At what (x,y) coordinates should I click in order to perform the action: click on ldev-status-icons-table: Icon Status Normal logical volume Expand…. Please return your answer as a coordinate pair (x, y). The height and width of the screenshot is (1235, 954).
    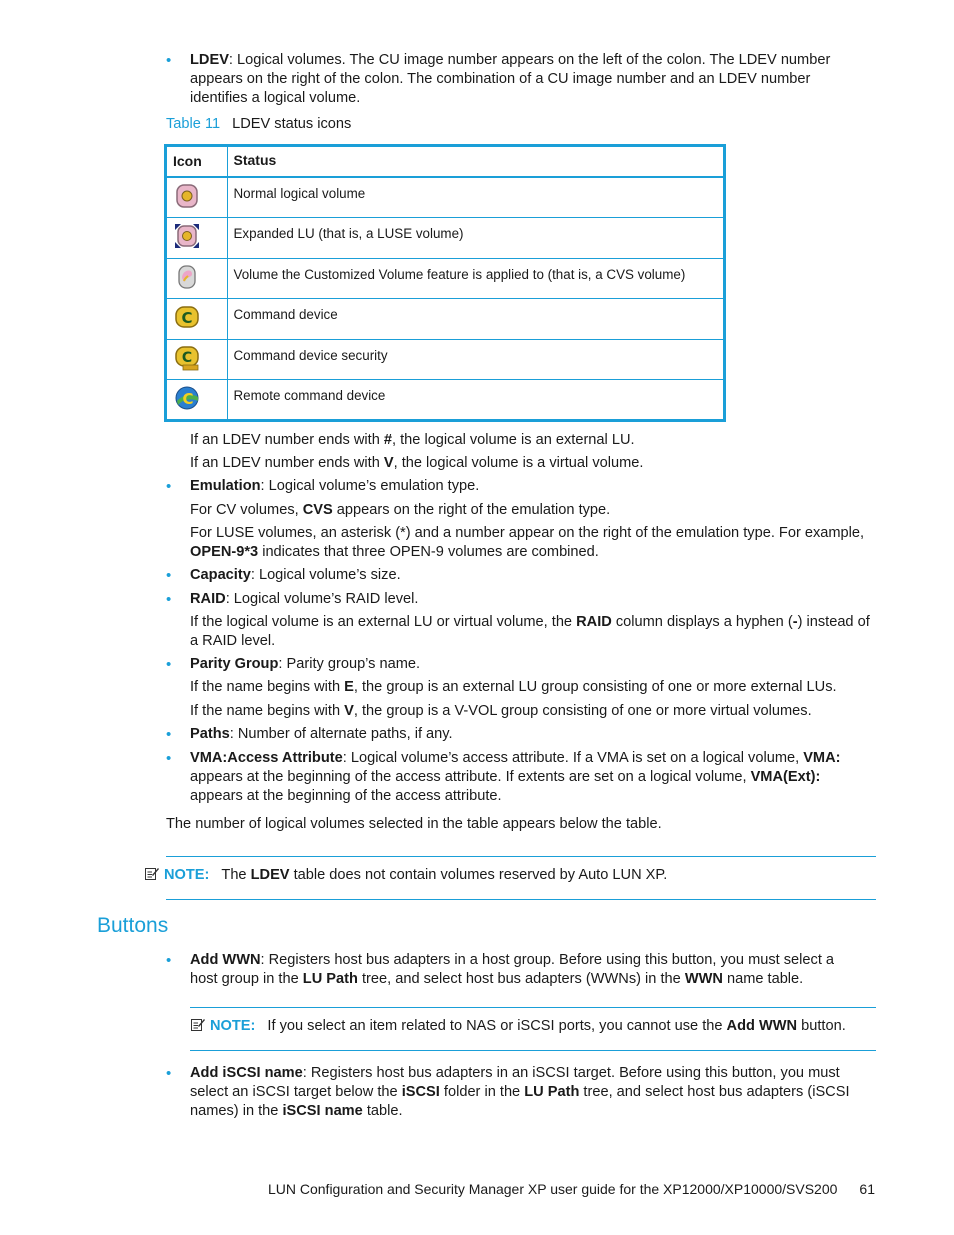
    Looking at the image, I should click on (445, 283).